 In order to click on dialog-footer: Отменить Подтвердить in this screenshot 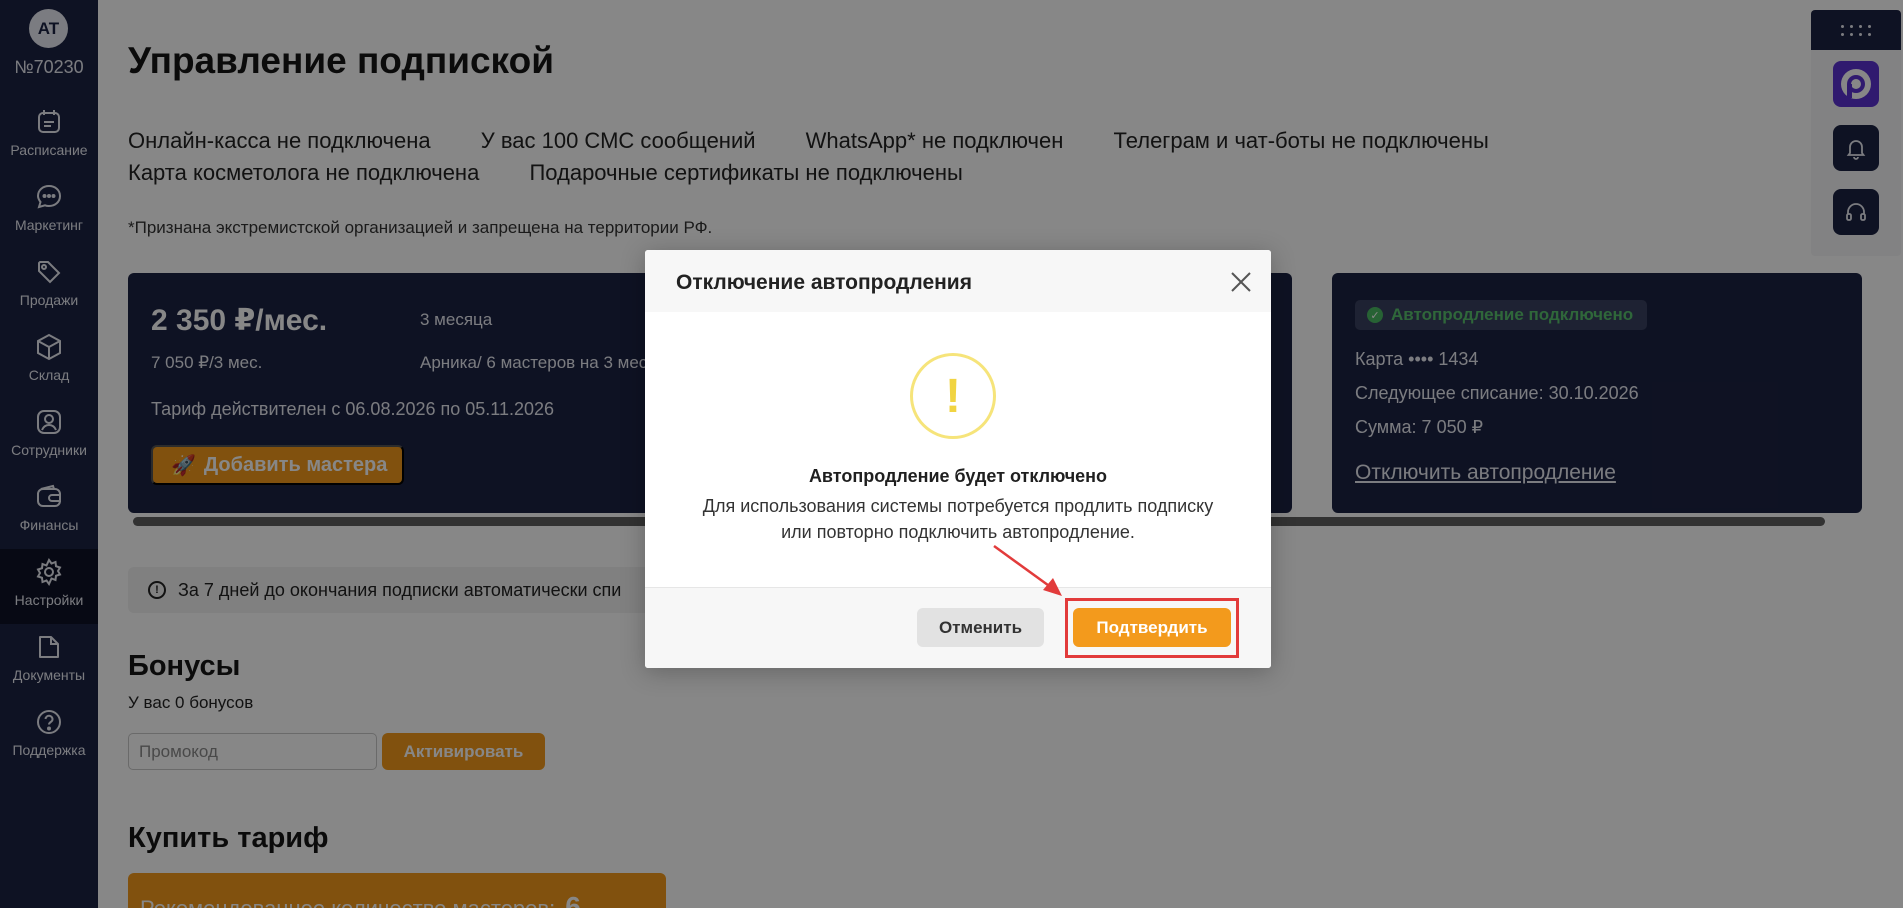, I will do `click(958, 627)`.